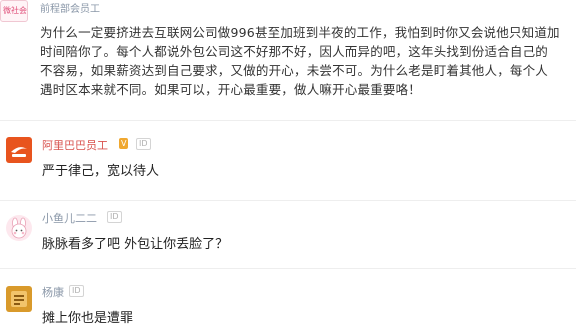 Image resolution: width=576 pixels, height=336 pixels. I want to click on company-logo-icon, so click(19, 152).